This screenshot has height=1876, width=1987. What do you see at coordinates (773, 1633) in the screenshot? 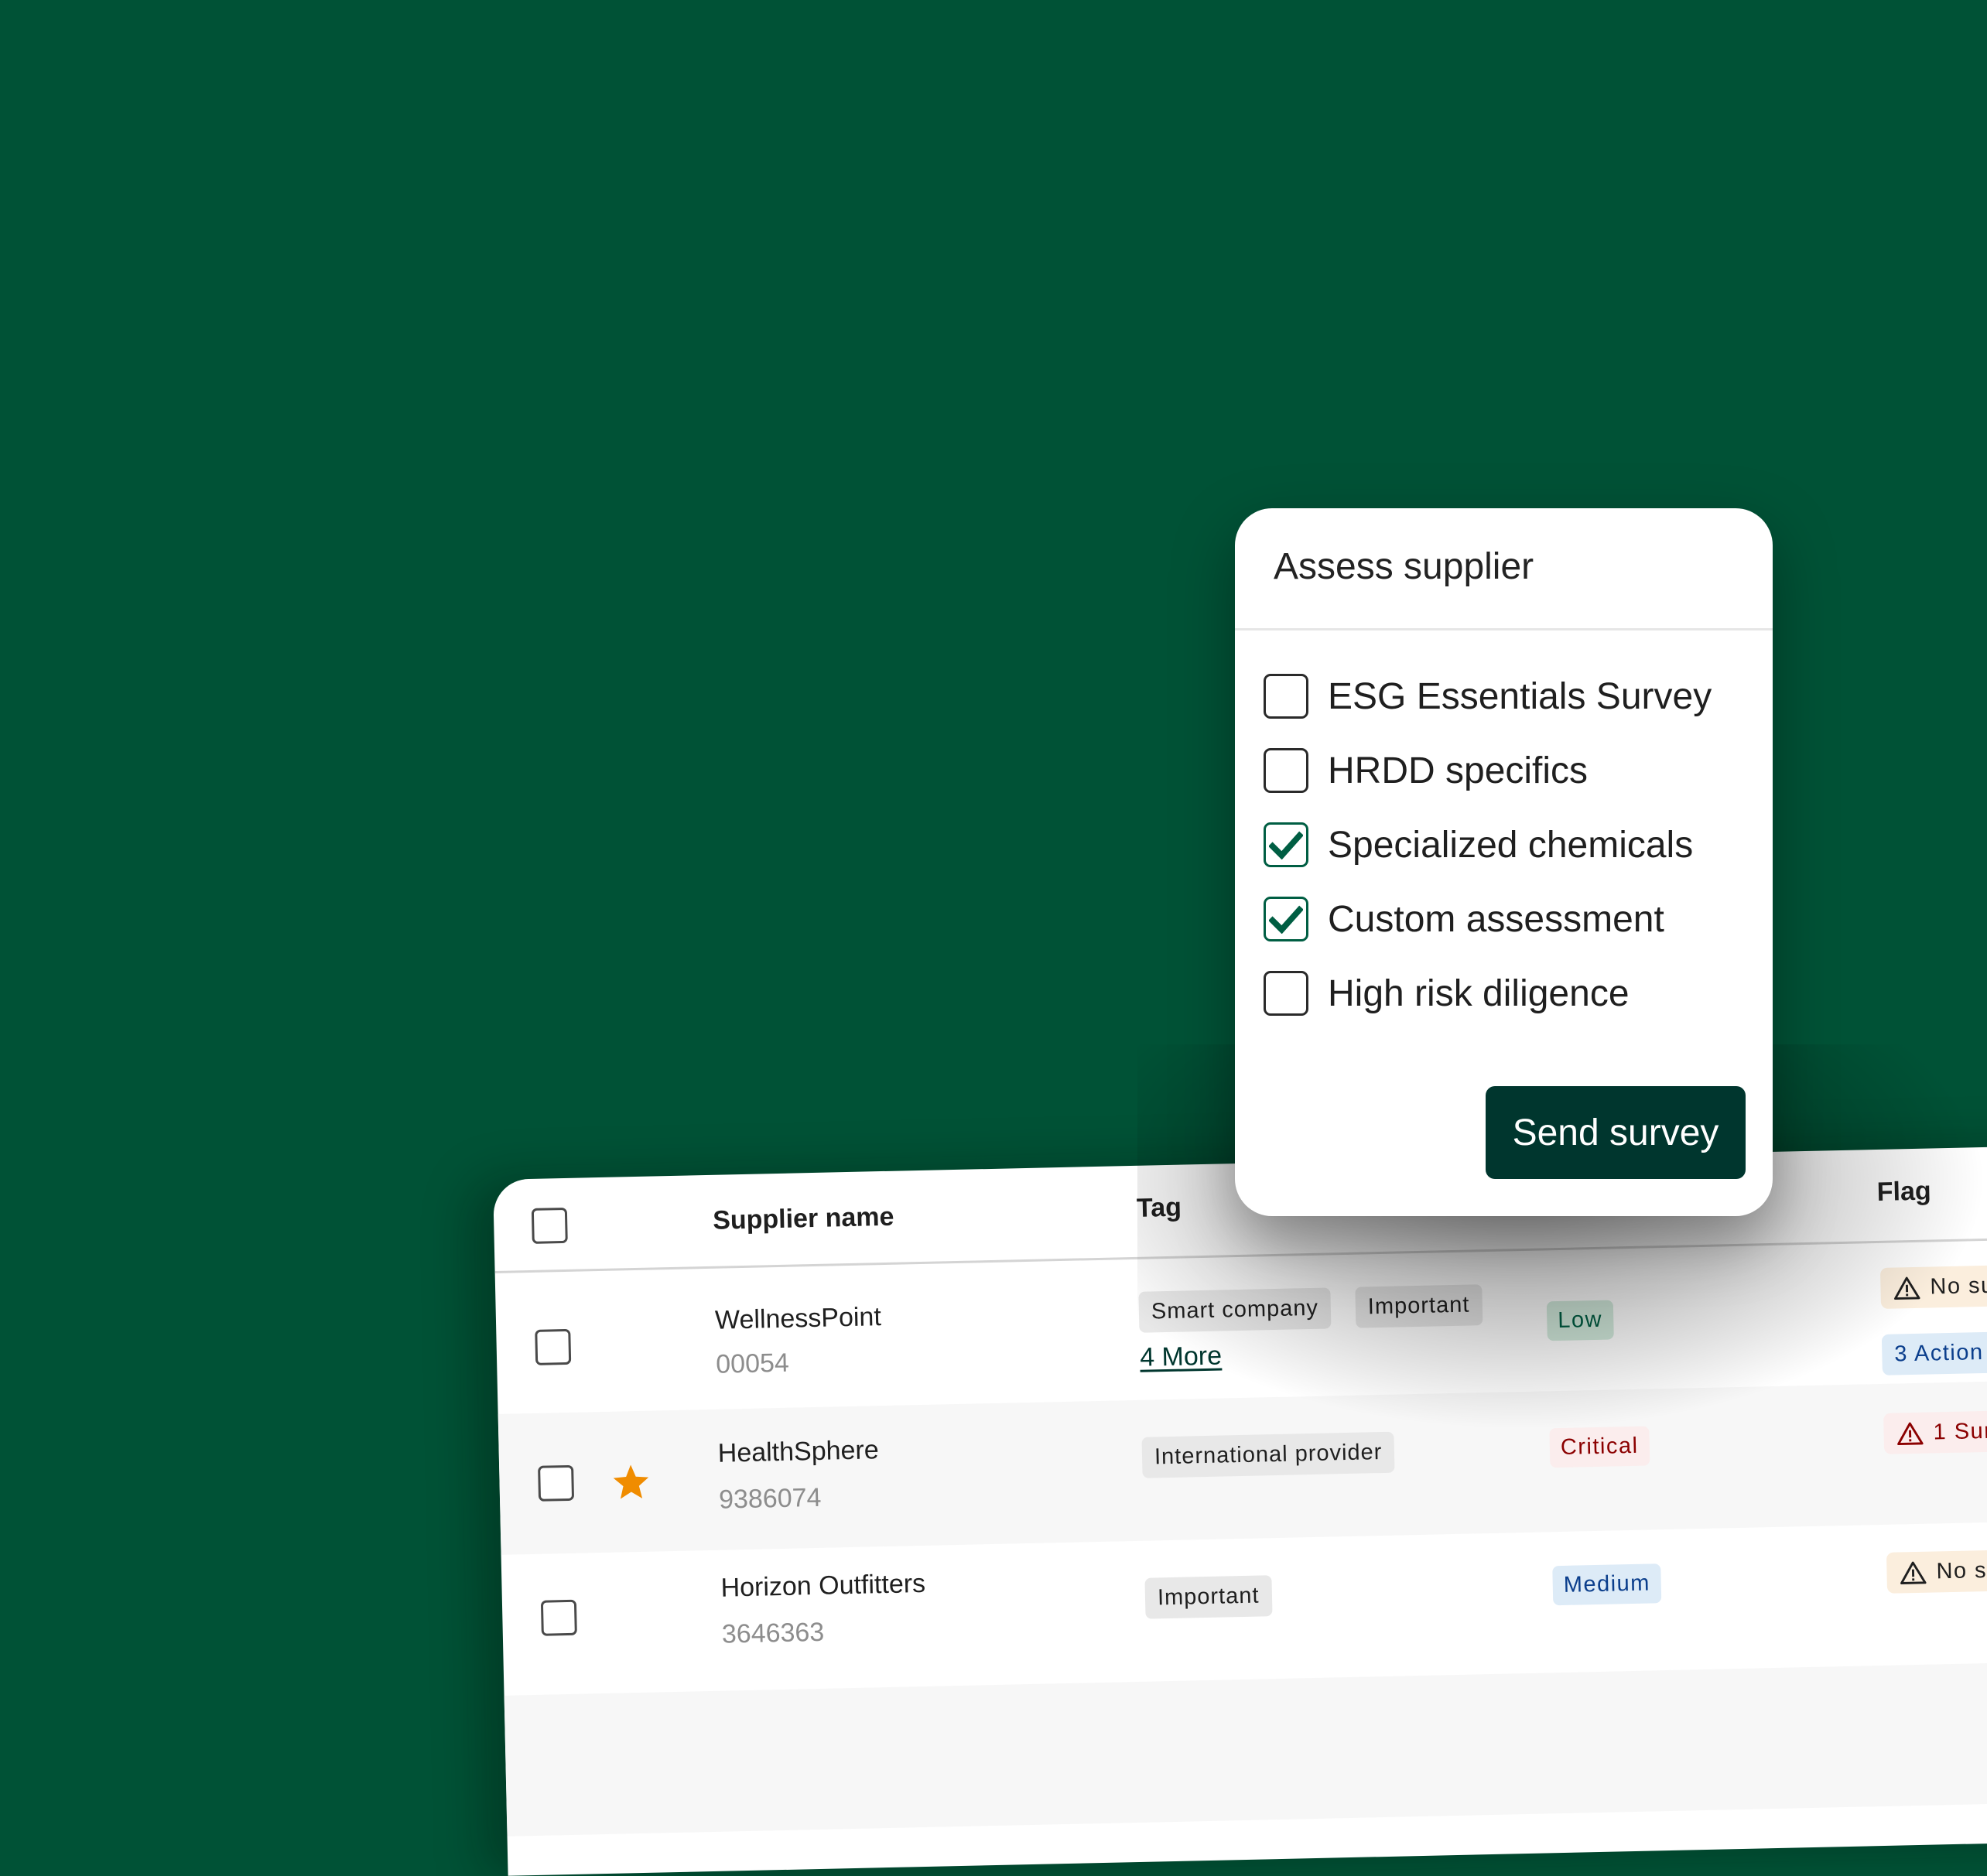
I see `supplier-id: 3646363` at bounding box center [773, 1633].